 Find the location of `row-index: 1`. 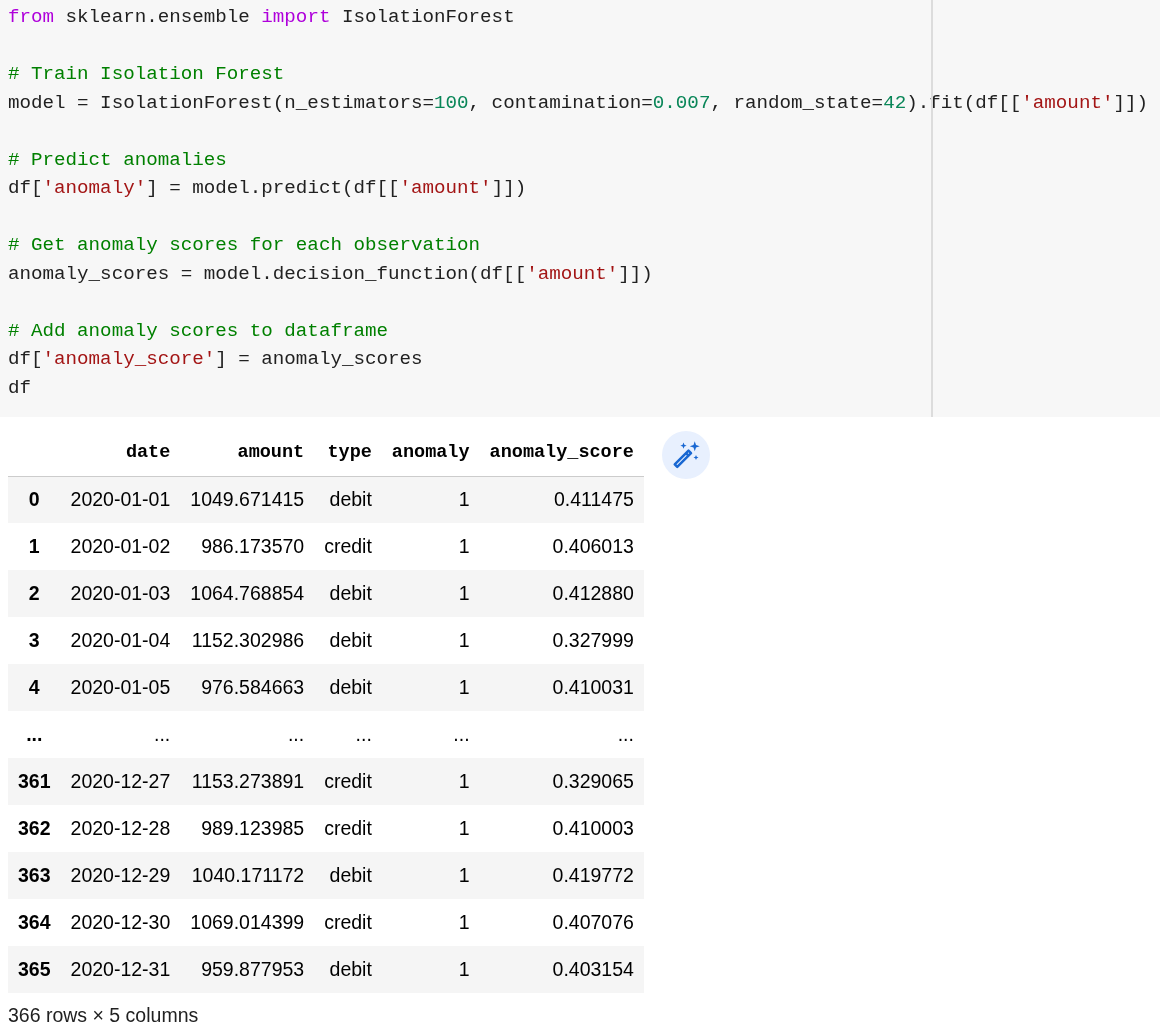

row-index: 1 is located at coordinates (34, 546).